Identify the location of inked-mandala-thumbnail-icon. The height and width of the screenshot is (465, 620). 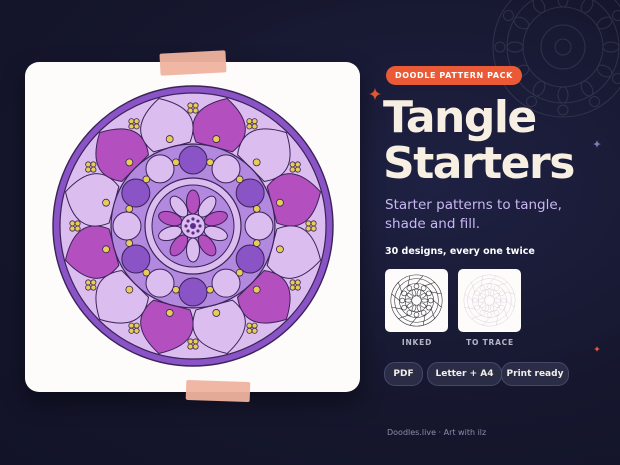
(416, 300).